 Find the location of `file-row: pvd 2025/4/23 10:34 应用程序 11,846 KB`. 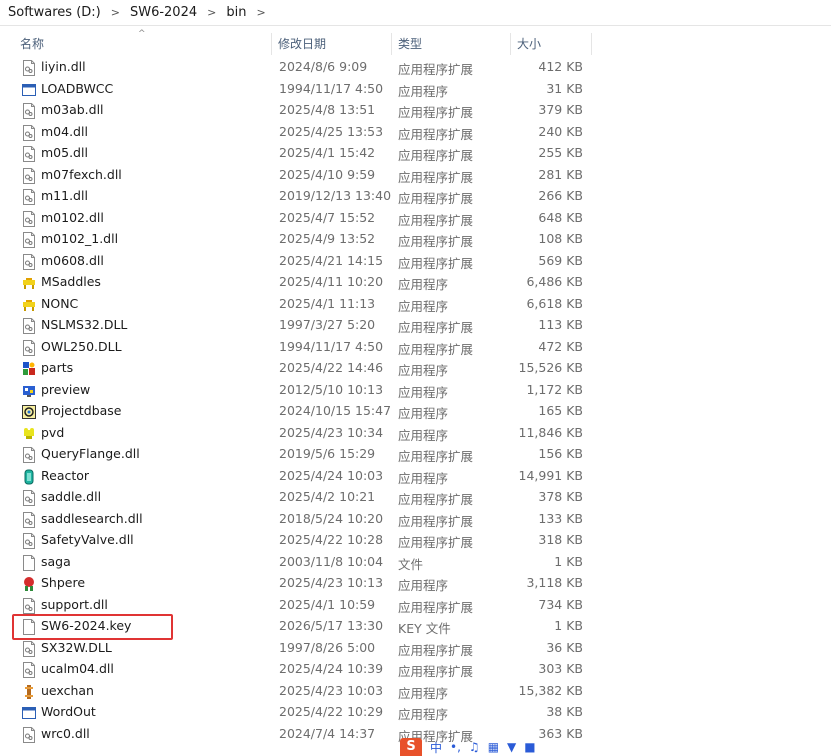

file-row: pvd 2025/4/23 10:34 应用程序 11,846 KB is located at coordinates (300, 434).